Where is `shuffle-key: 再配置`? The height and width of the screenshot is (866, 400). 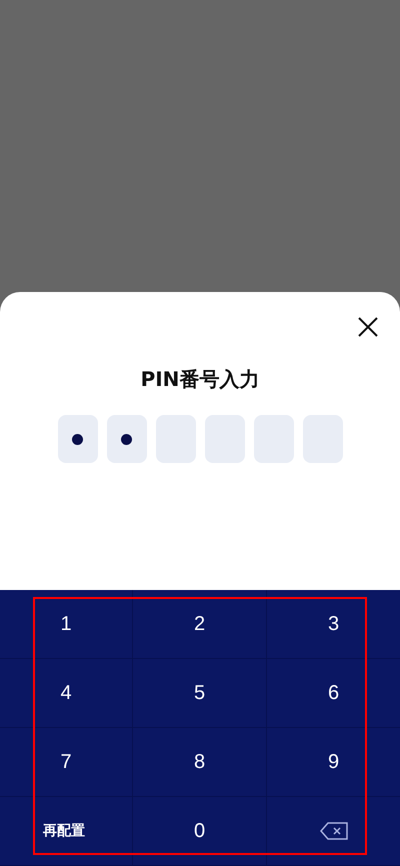 shuffle-key: 再配置 is located at coordinates (64, 831).